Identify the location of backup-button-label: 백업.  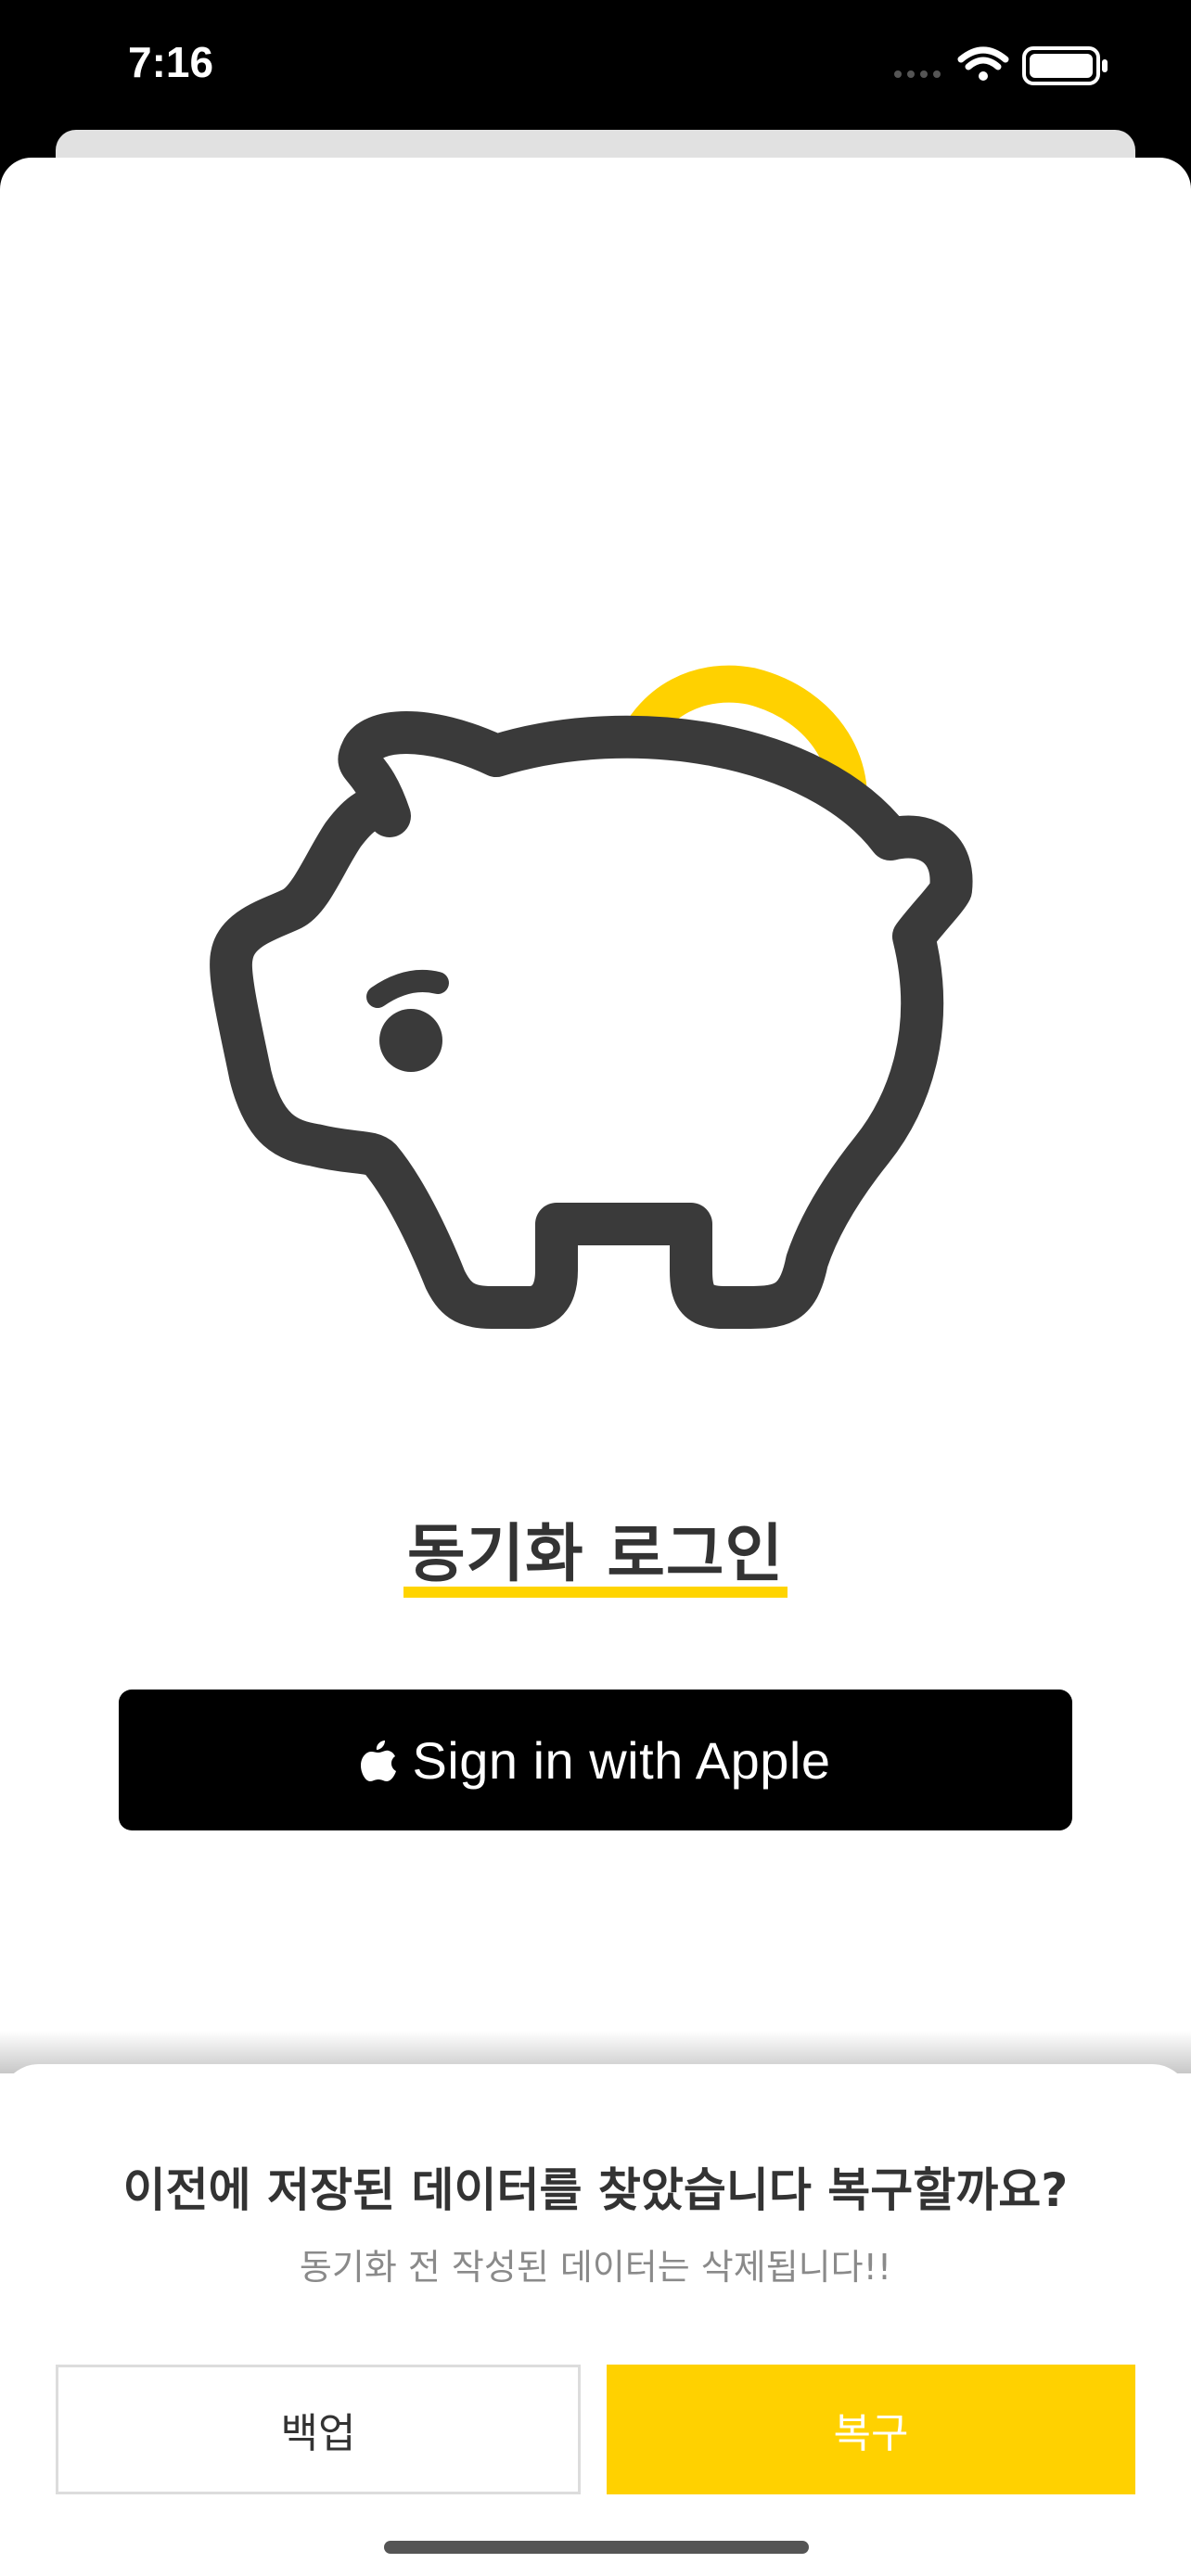
(318, 2433).